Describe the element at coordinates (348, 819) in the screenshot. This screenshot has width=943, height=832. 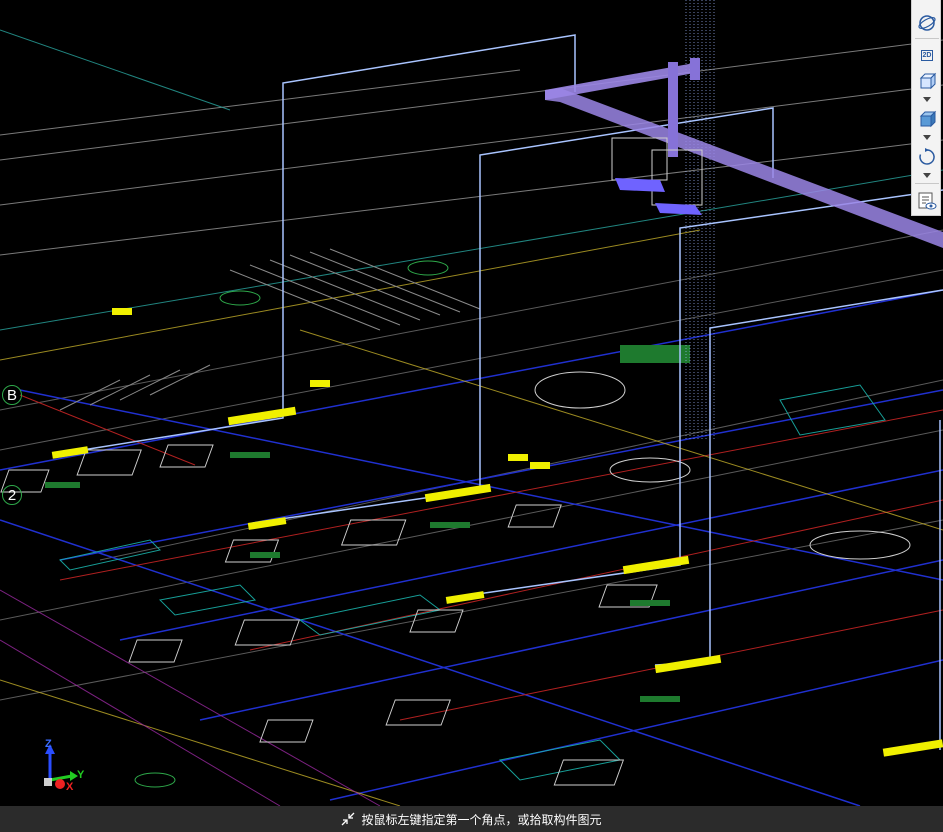
I see `select-corner-icon` at that location.